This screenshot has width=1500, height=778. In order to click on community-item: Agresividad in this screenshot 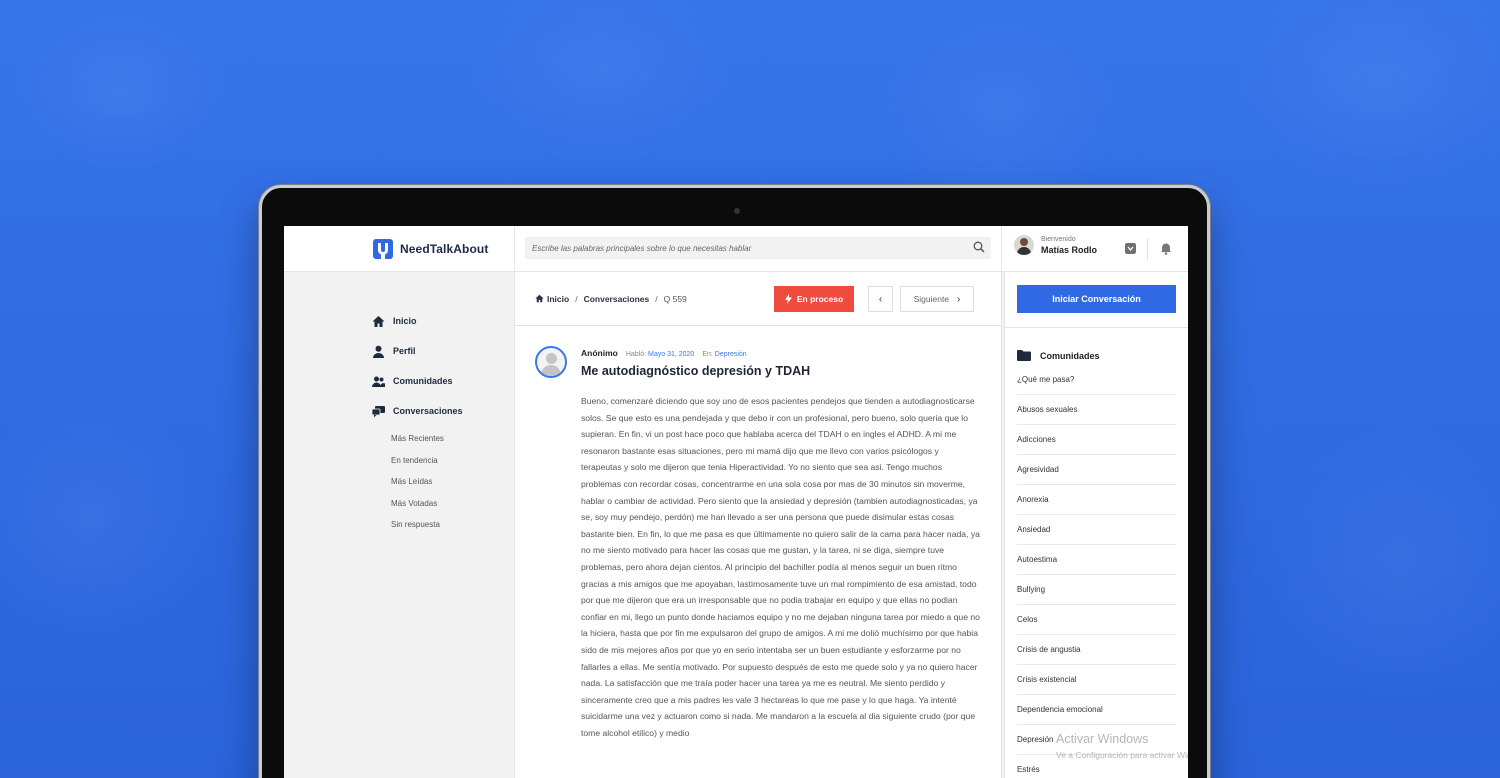, I will do `click(1096, 470)`.